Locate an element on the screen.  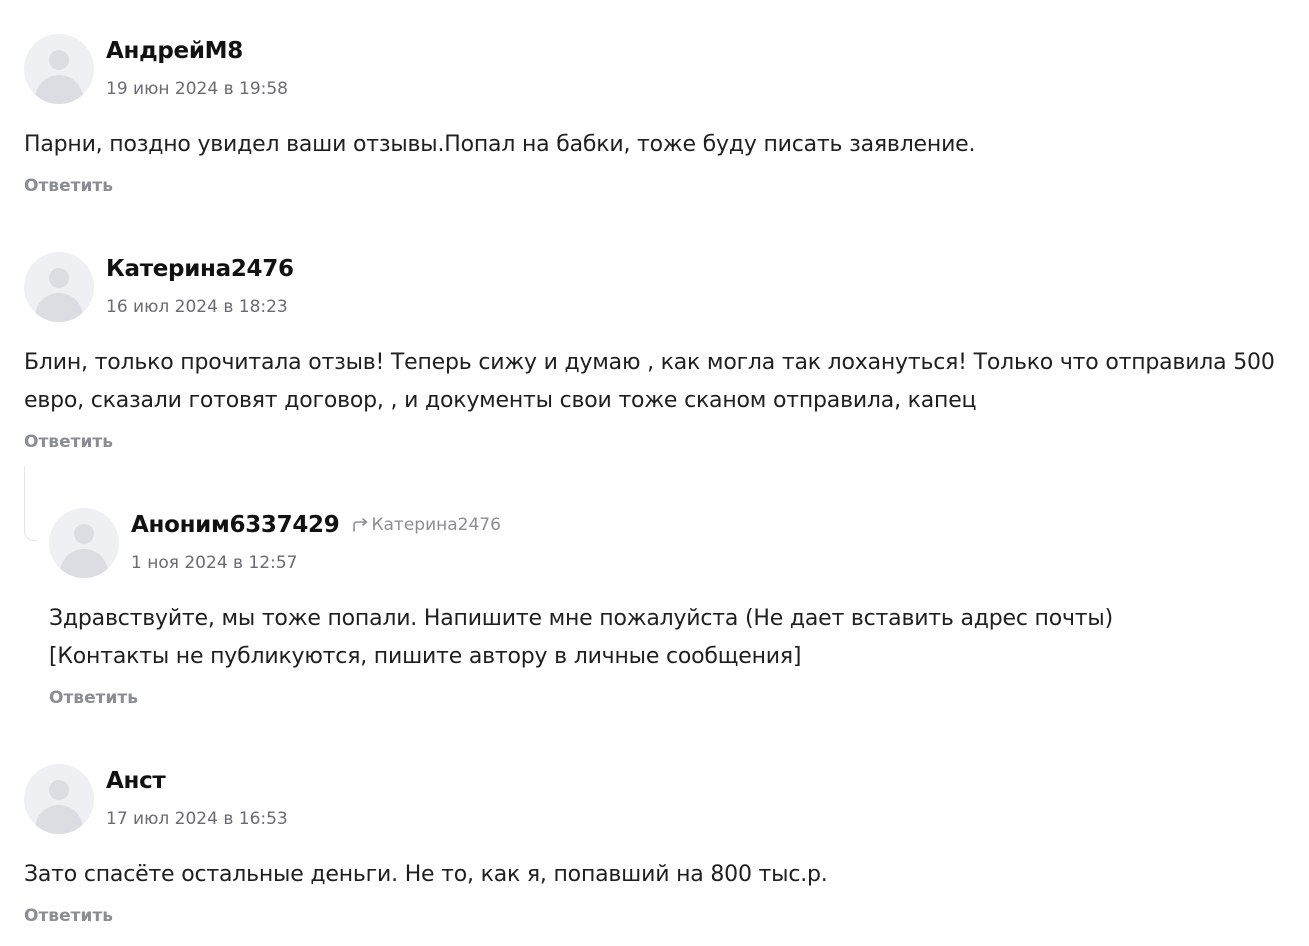
comment-author: АндрейМ8 is located at coordinates (174, 51).